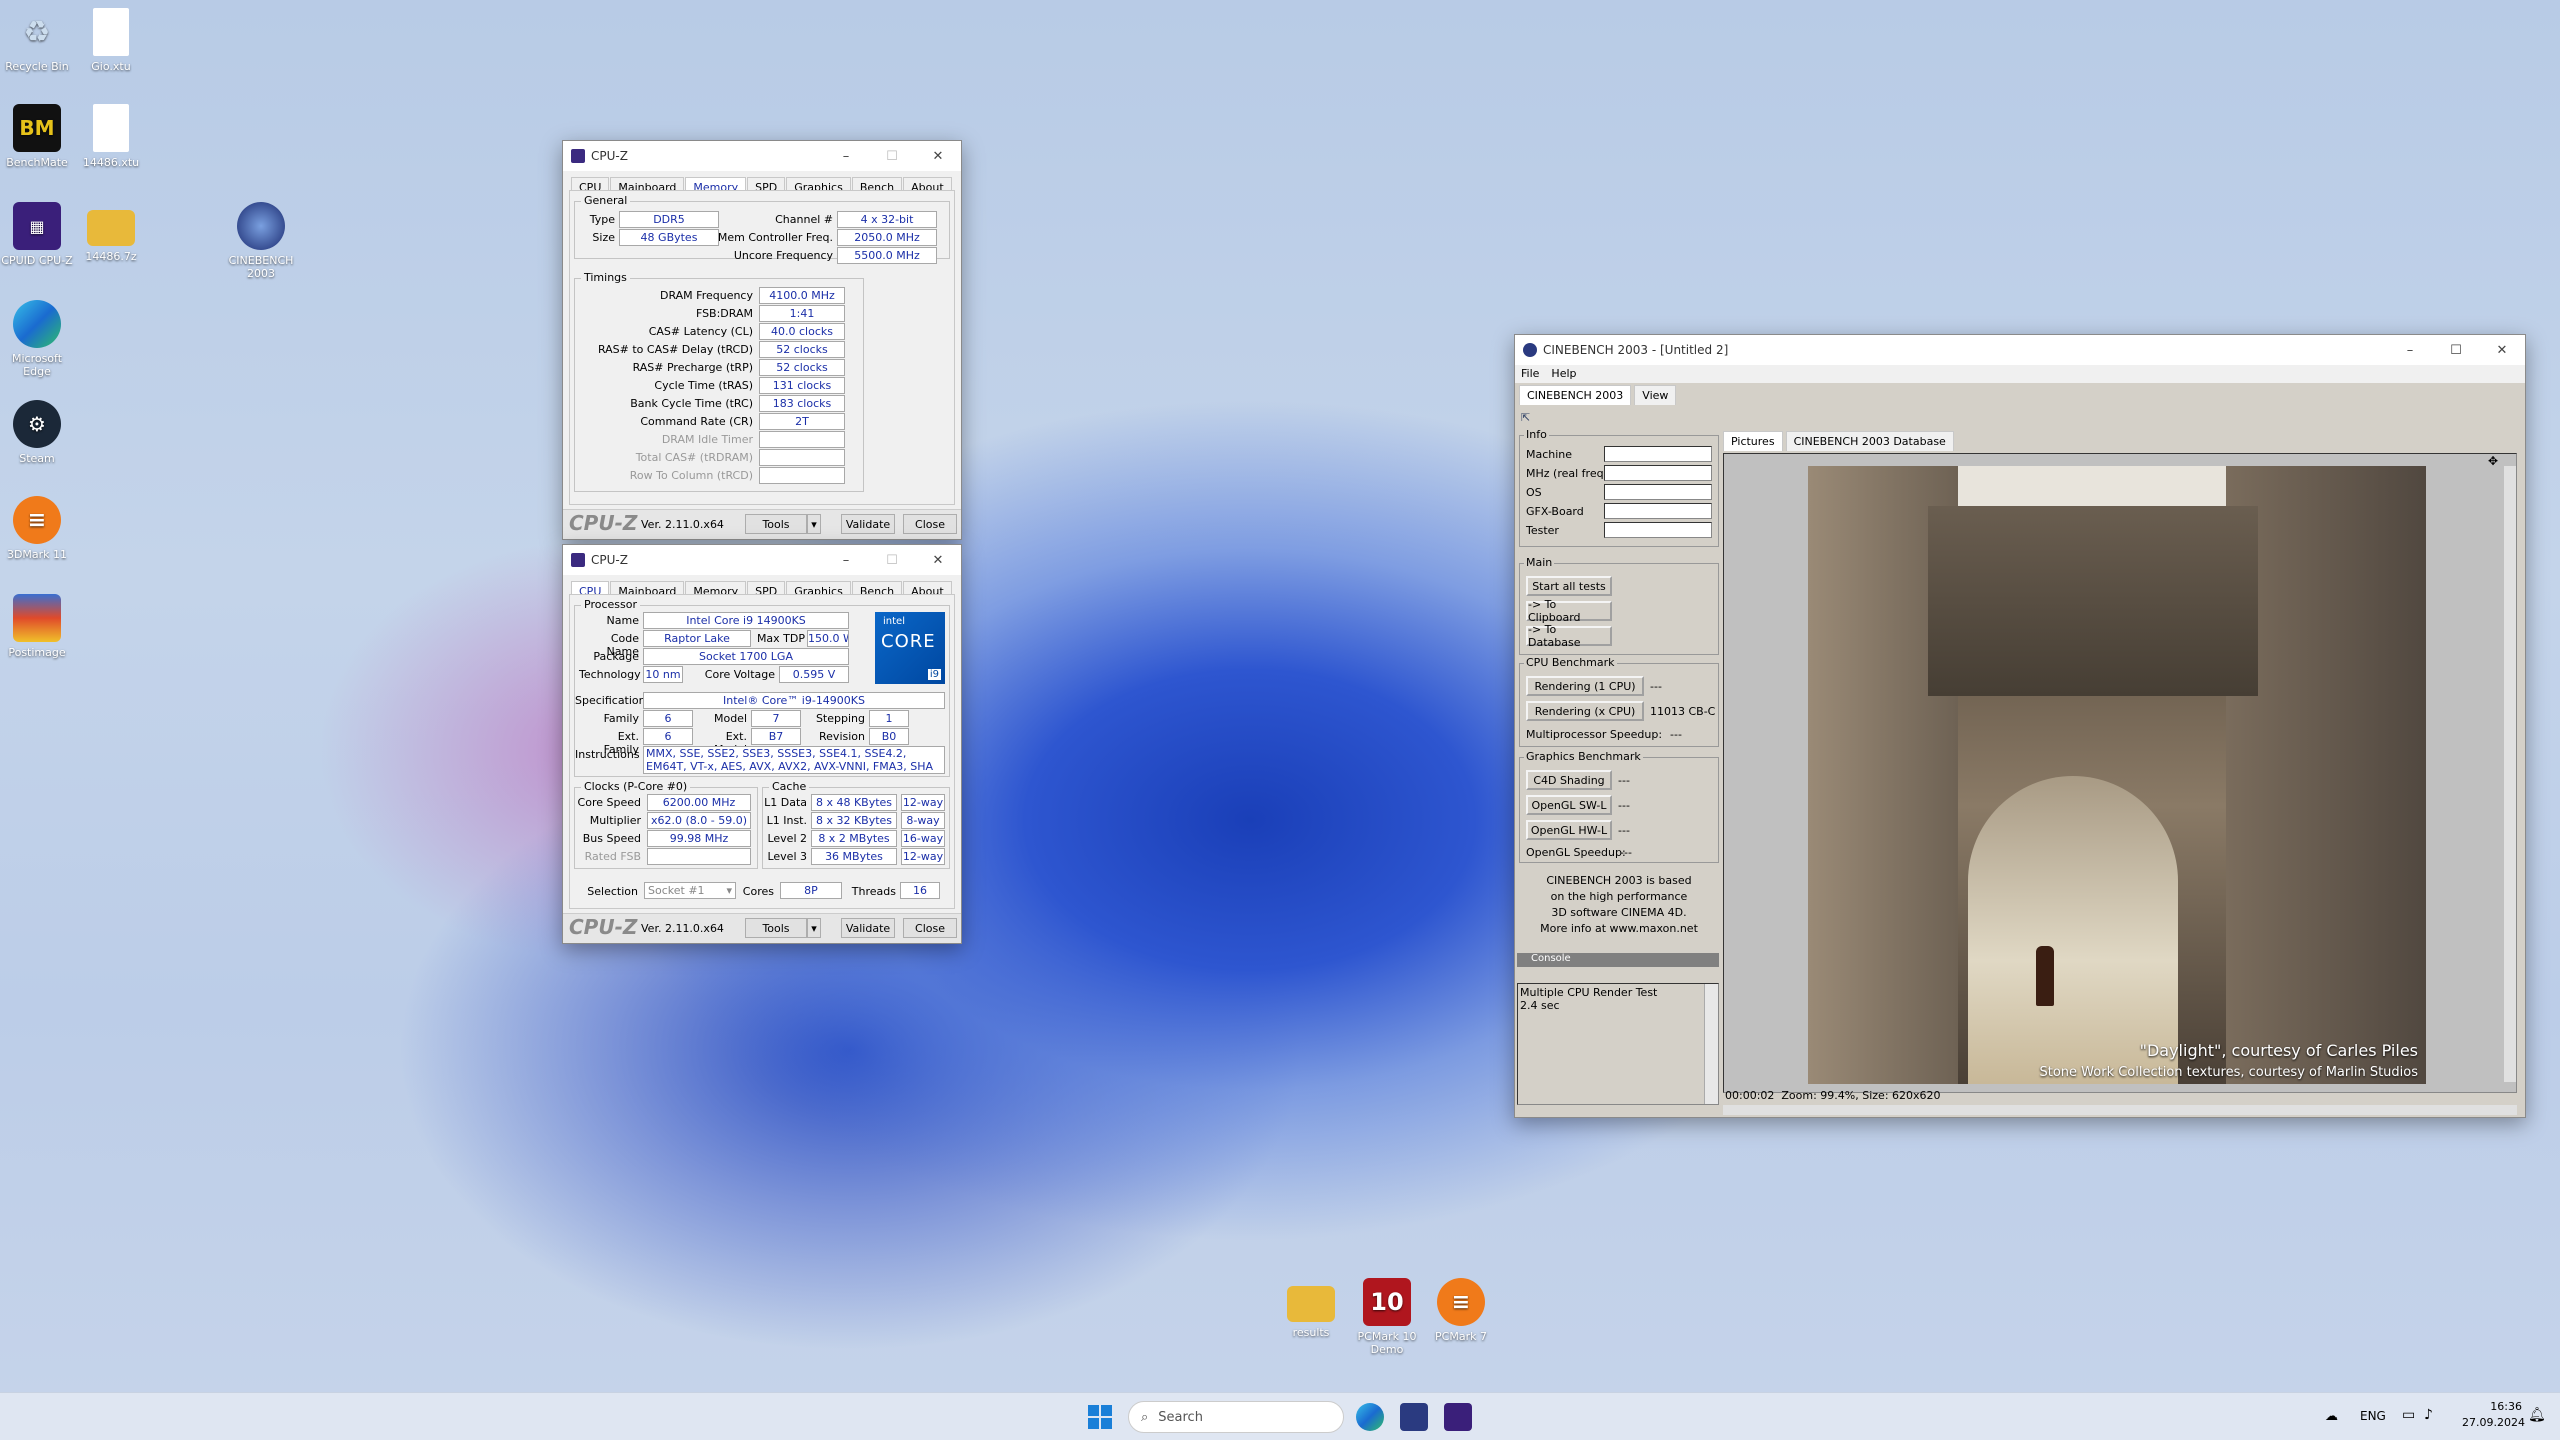 The image size is (2560, 1440). Describe the element at coordinates (691, 403) in the screenshot. I see `timing-label: Bank Cycle Time (tRC)` at that location.